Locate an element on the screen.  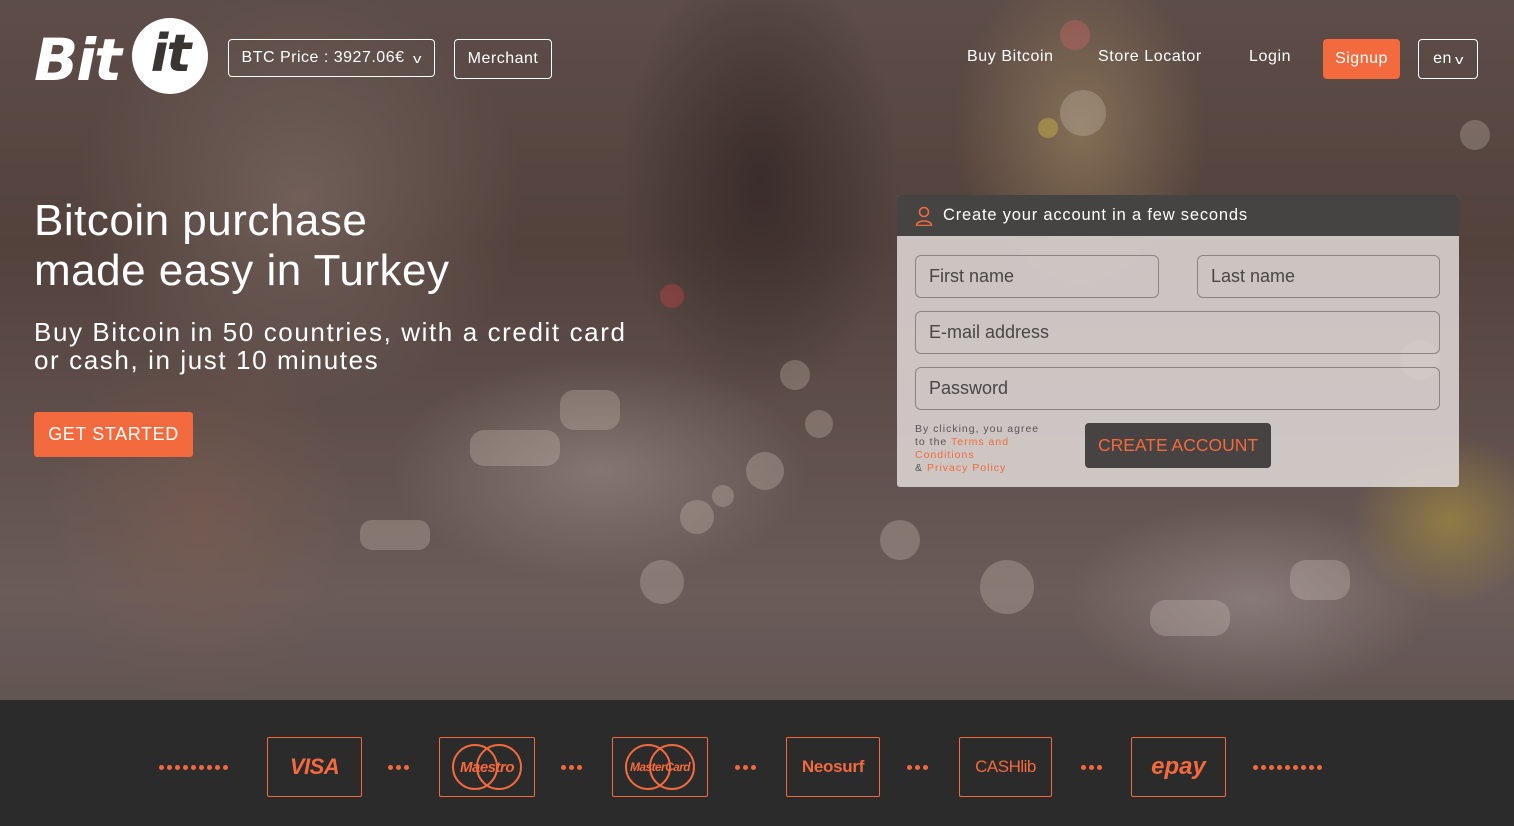
headline-line-2: made easy in Turkey is located at coordinates (242, 270).